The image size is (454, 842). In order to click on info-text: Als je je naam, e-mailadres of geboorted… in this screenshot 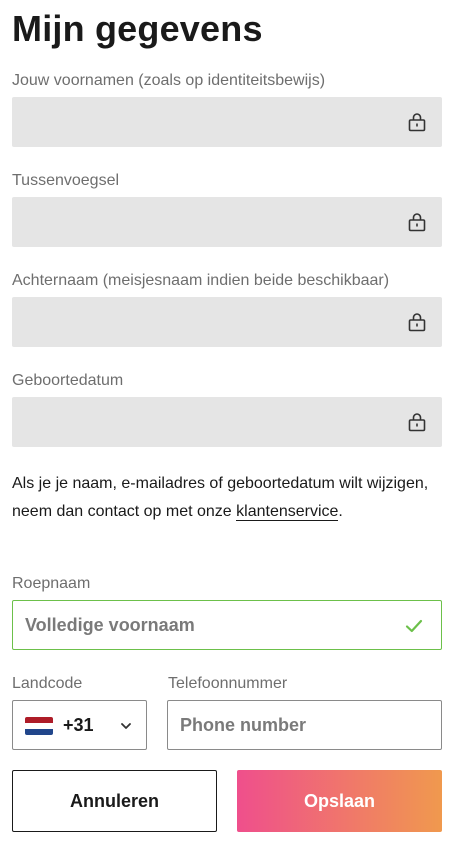, I will do `click(220, 497)`.